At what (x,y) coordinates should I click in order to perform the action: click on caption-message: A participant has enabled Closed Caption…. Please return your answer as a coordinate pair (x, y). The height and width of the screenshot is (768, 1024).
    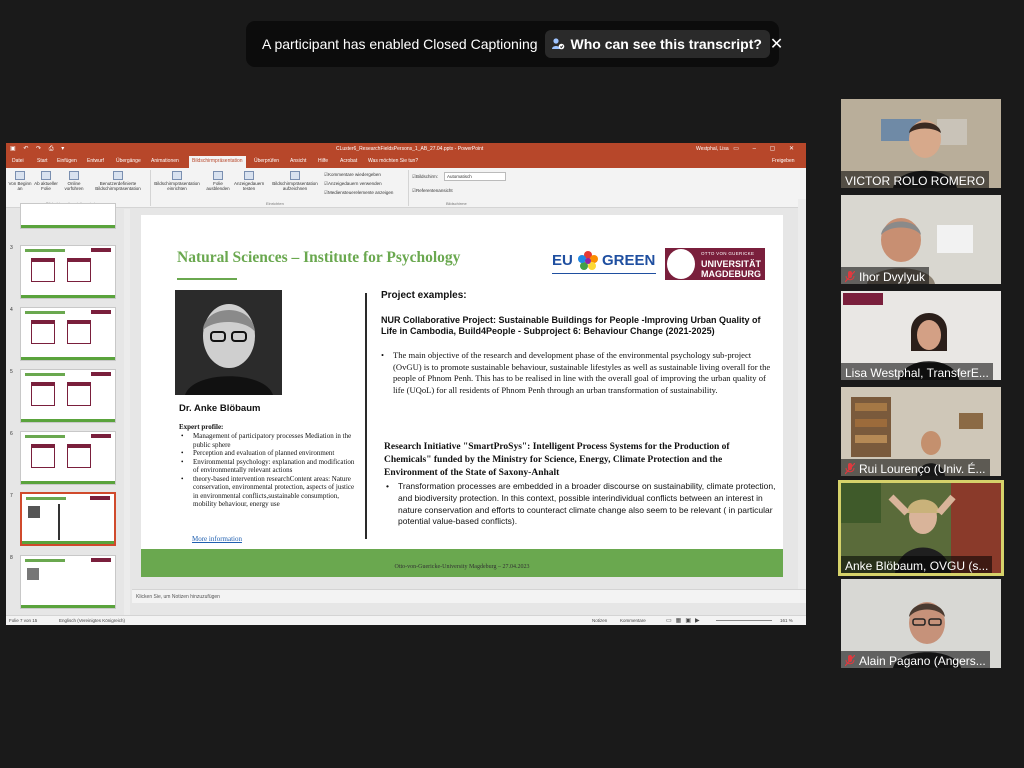
    Looking at the image, I should click on (400, 44).